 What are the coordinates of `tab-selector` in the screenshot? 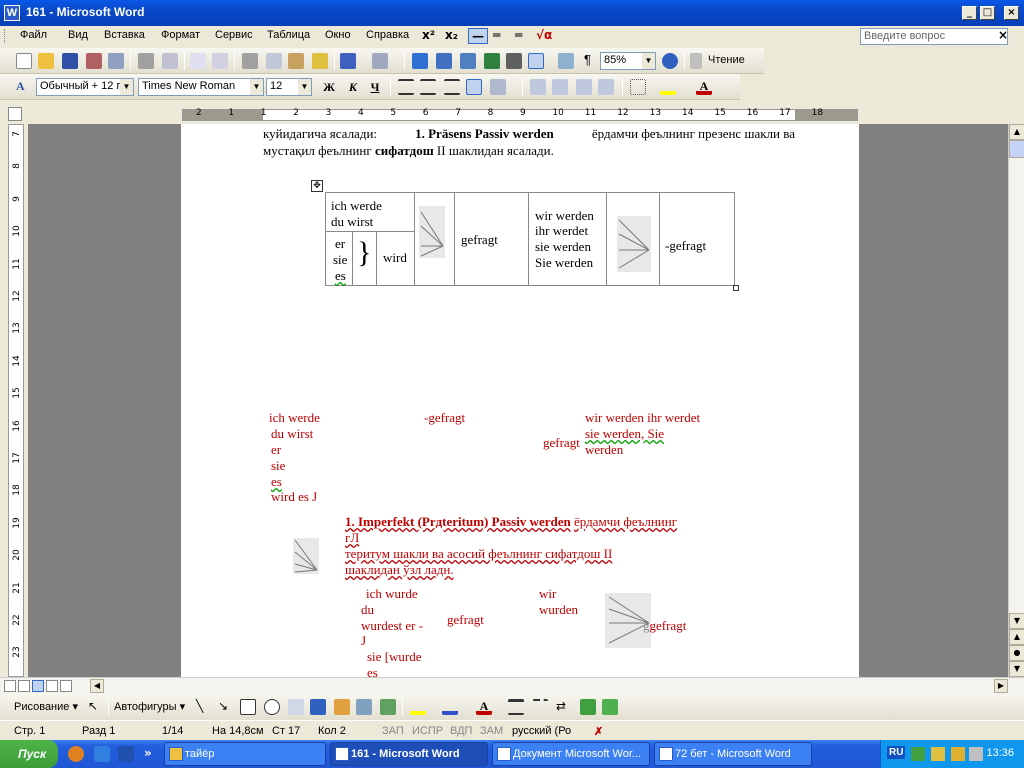 It's located at (15, 114).